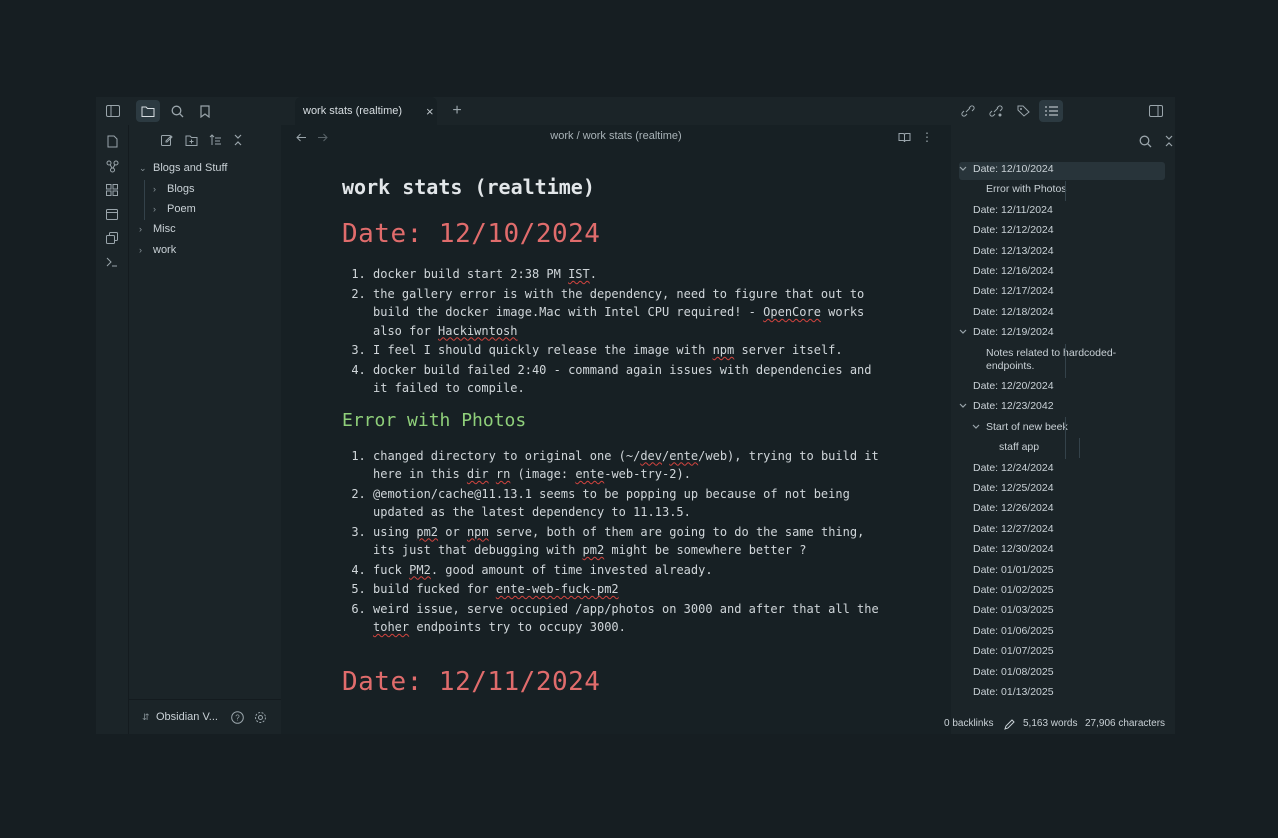  Describe the element at coordinates (174, 189) in the screenshot. I see `tree-folder-blogs: › Blogs` at that location.